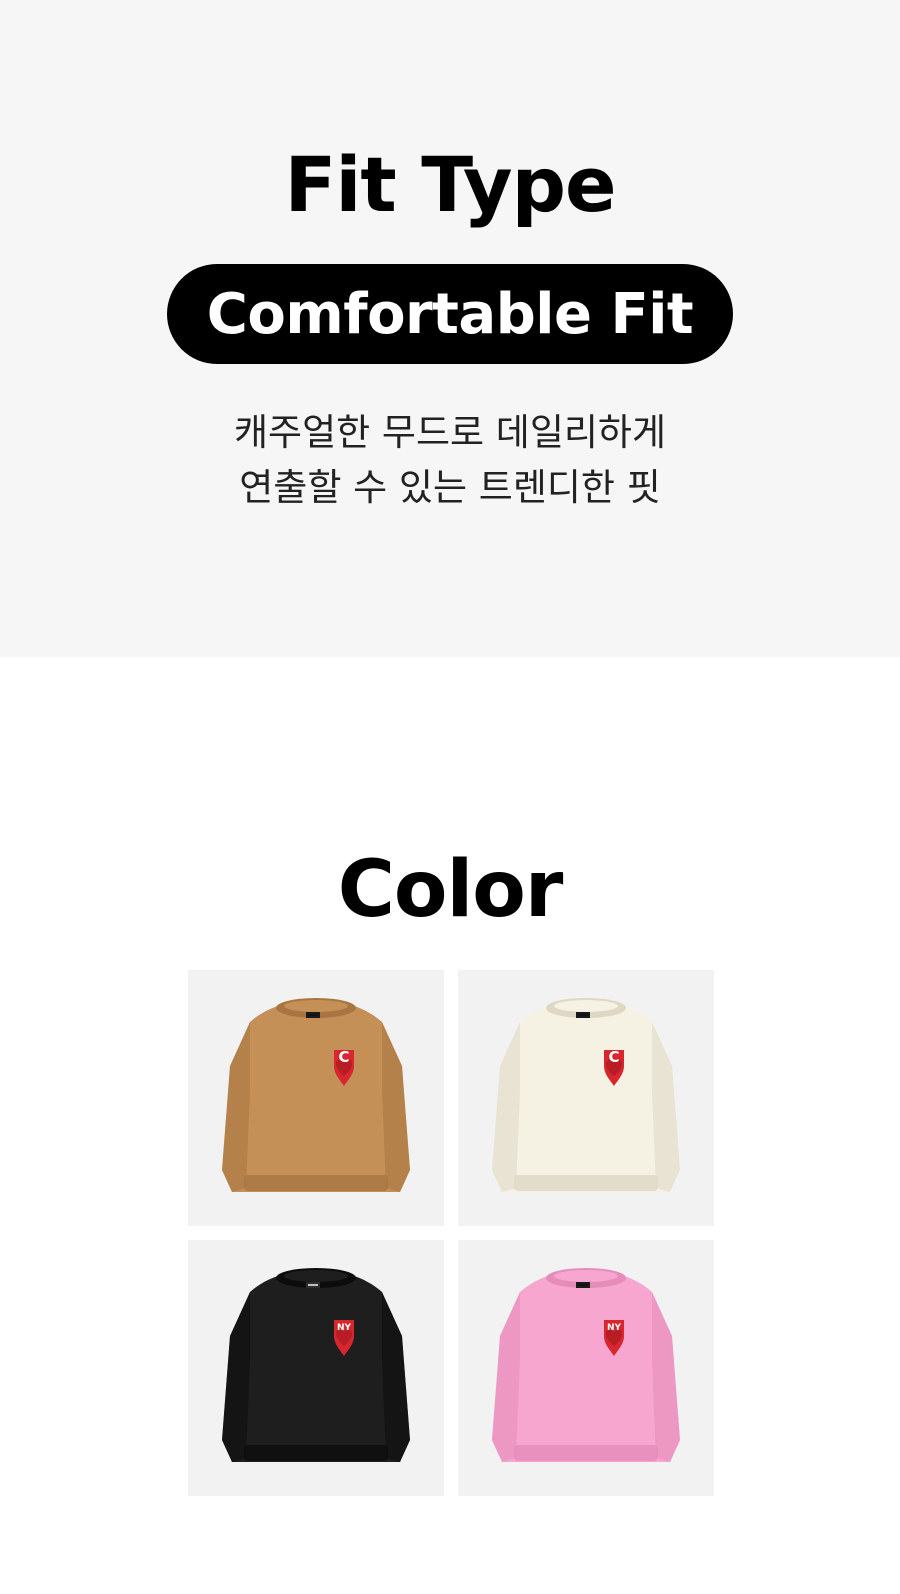 The width and height of the screenshot is (900, 1594). What do you see at coordinates (586, 1095) in the screenshot?
I see `sweatshirt-ivory-icon: C` at bounding box center [586, 1095].